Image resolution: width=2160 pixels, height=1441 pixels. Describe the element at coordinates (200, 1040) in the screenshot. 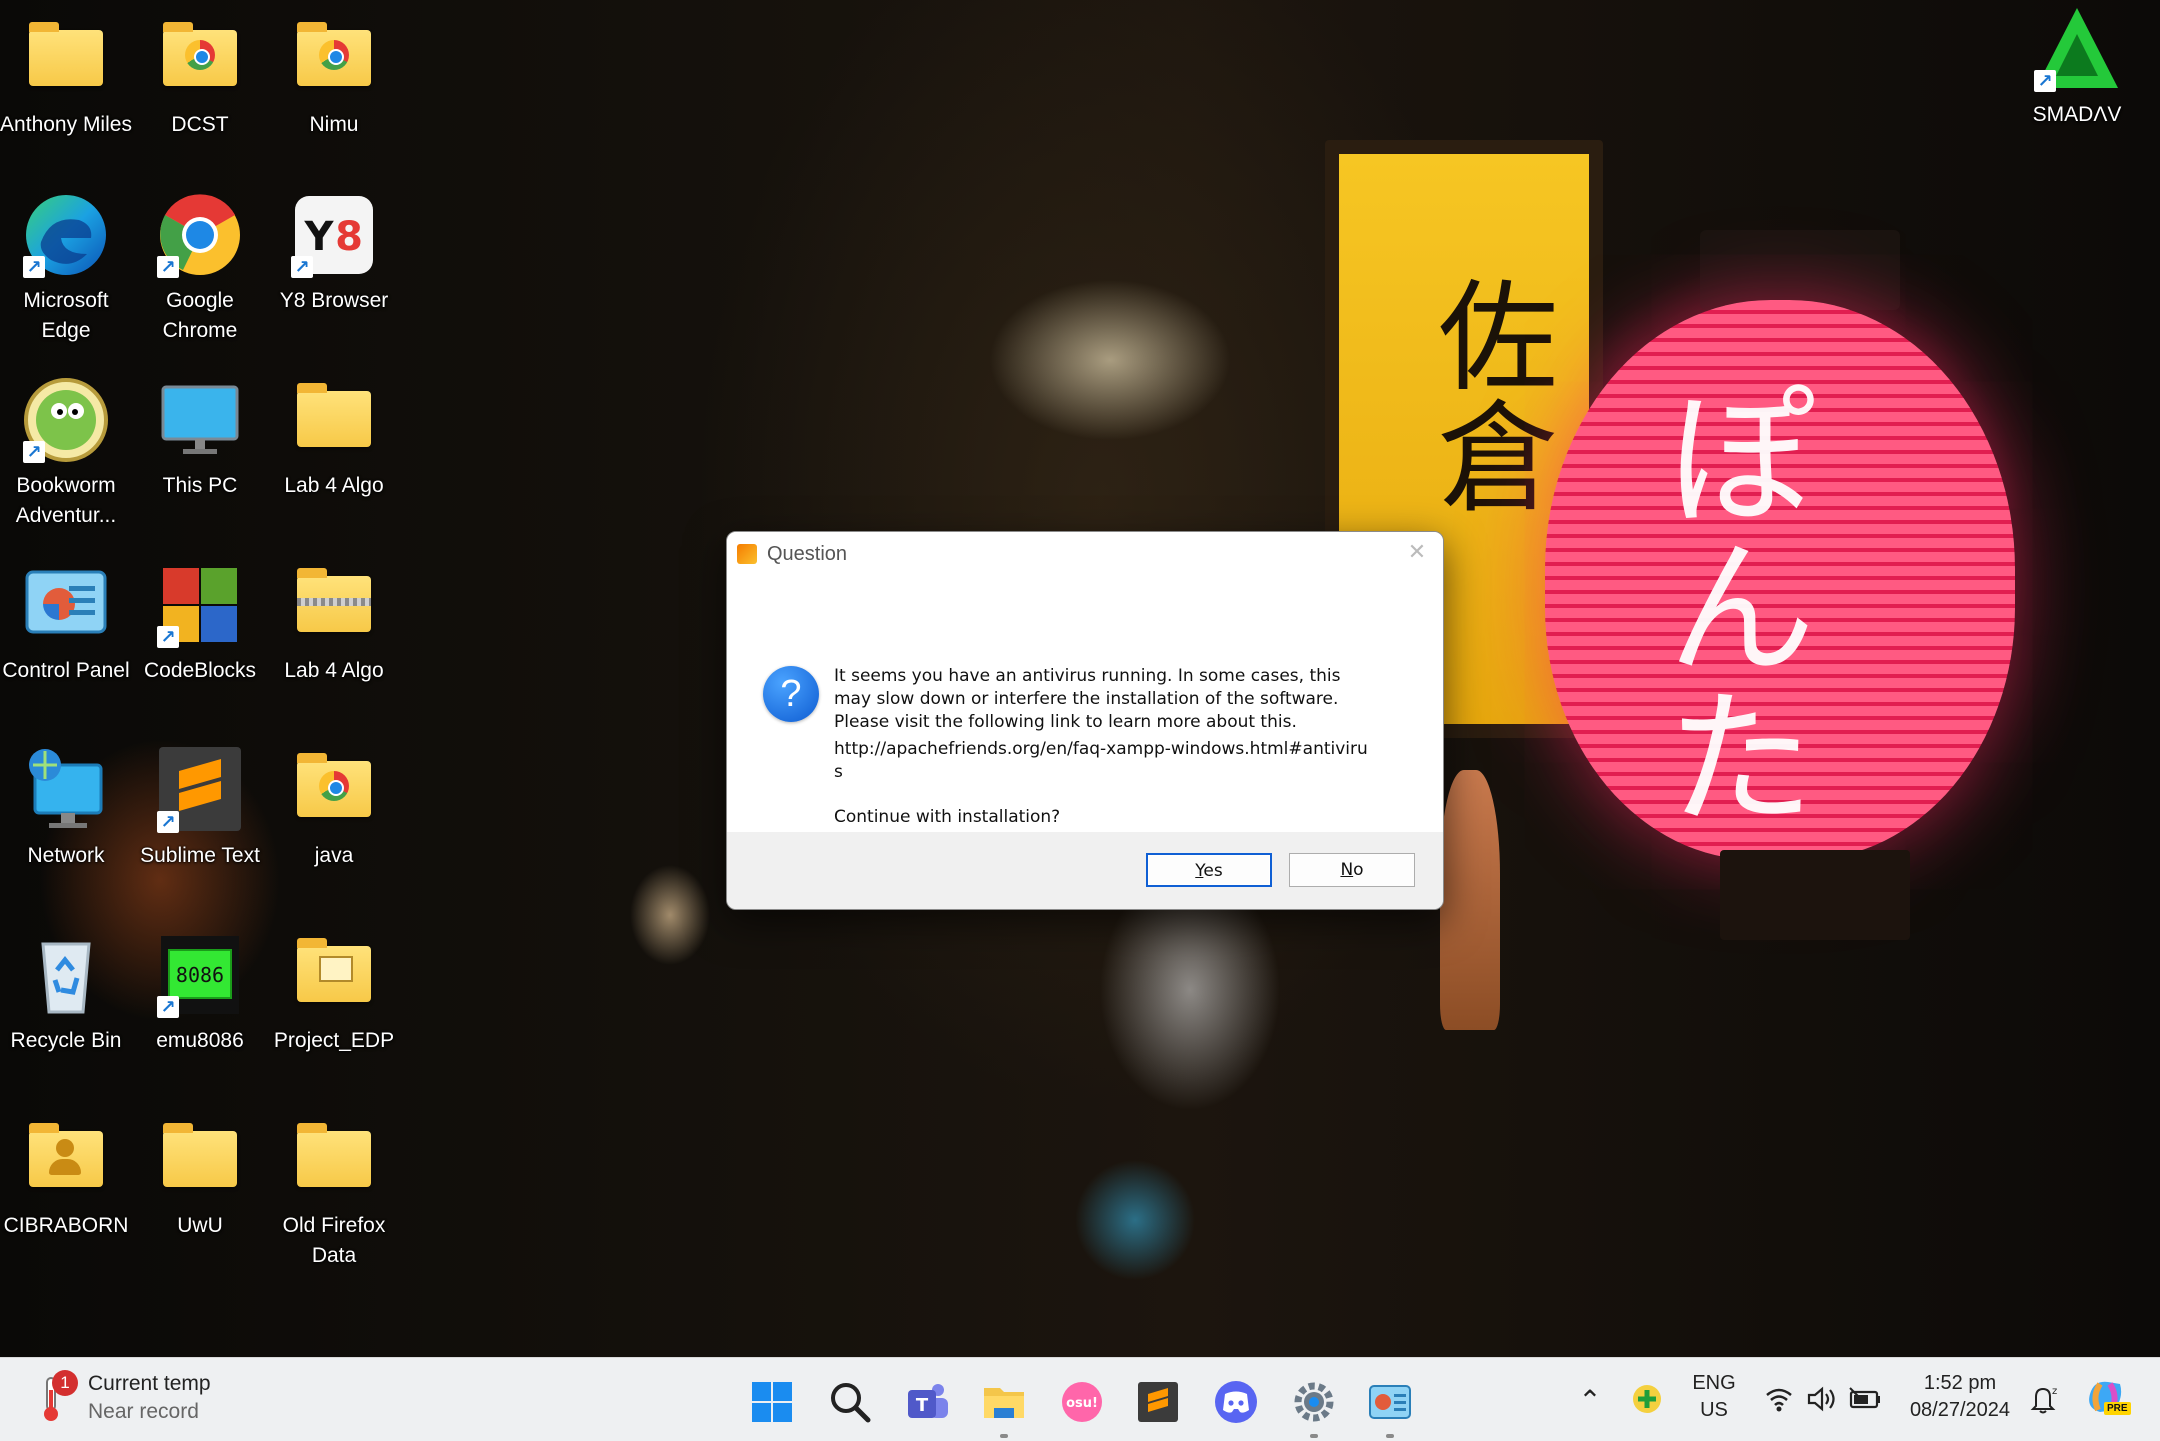

I see `desktop-icon-label: emu8086` at that location.